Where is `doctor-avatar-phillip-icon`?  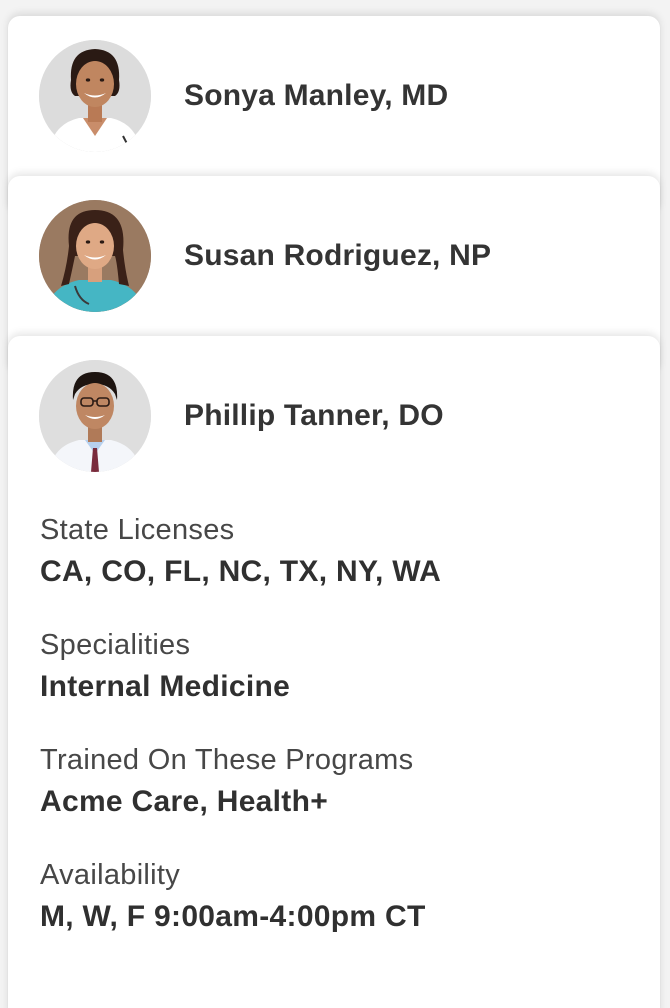 doctor-avatar-phillip-icon is located at coordinates (95, 416).